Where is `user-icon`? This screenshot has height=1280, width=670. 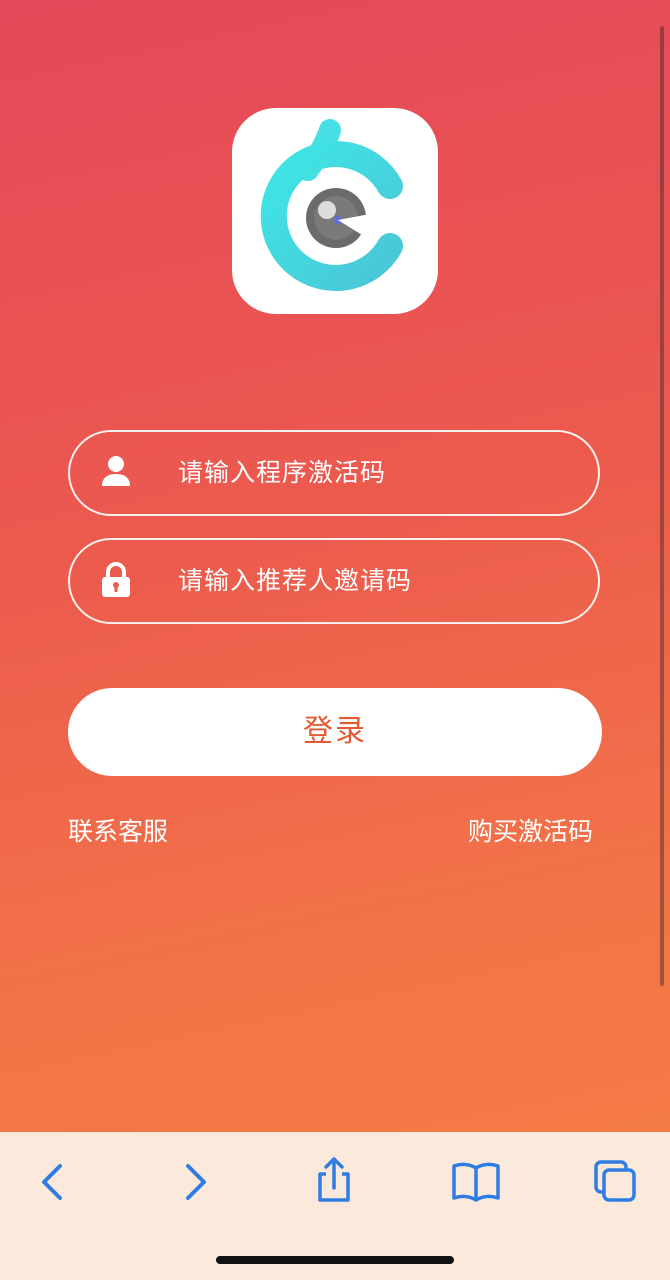 user-icon is located at coordinates (116, 471).